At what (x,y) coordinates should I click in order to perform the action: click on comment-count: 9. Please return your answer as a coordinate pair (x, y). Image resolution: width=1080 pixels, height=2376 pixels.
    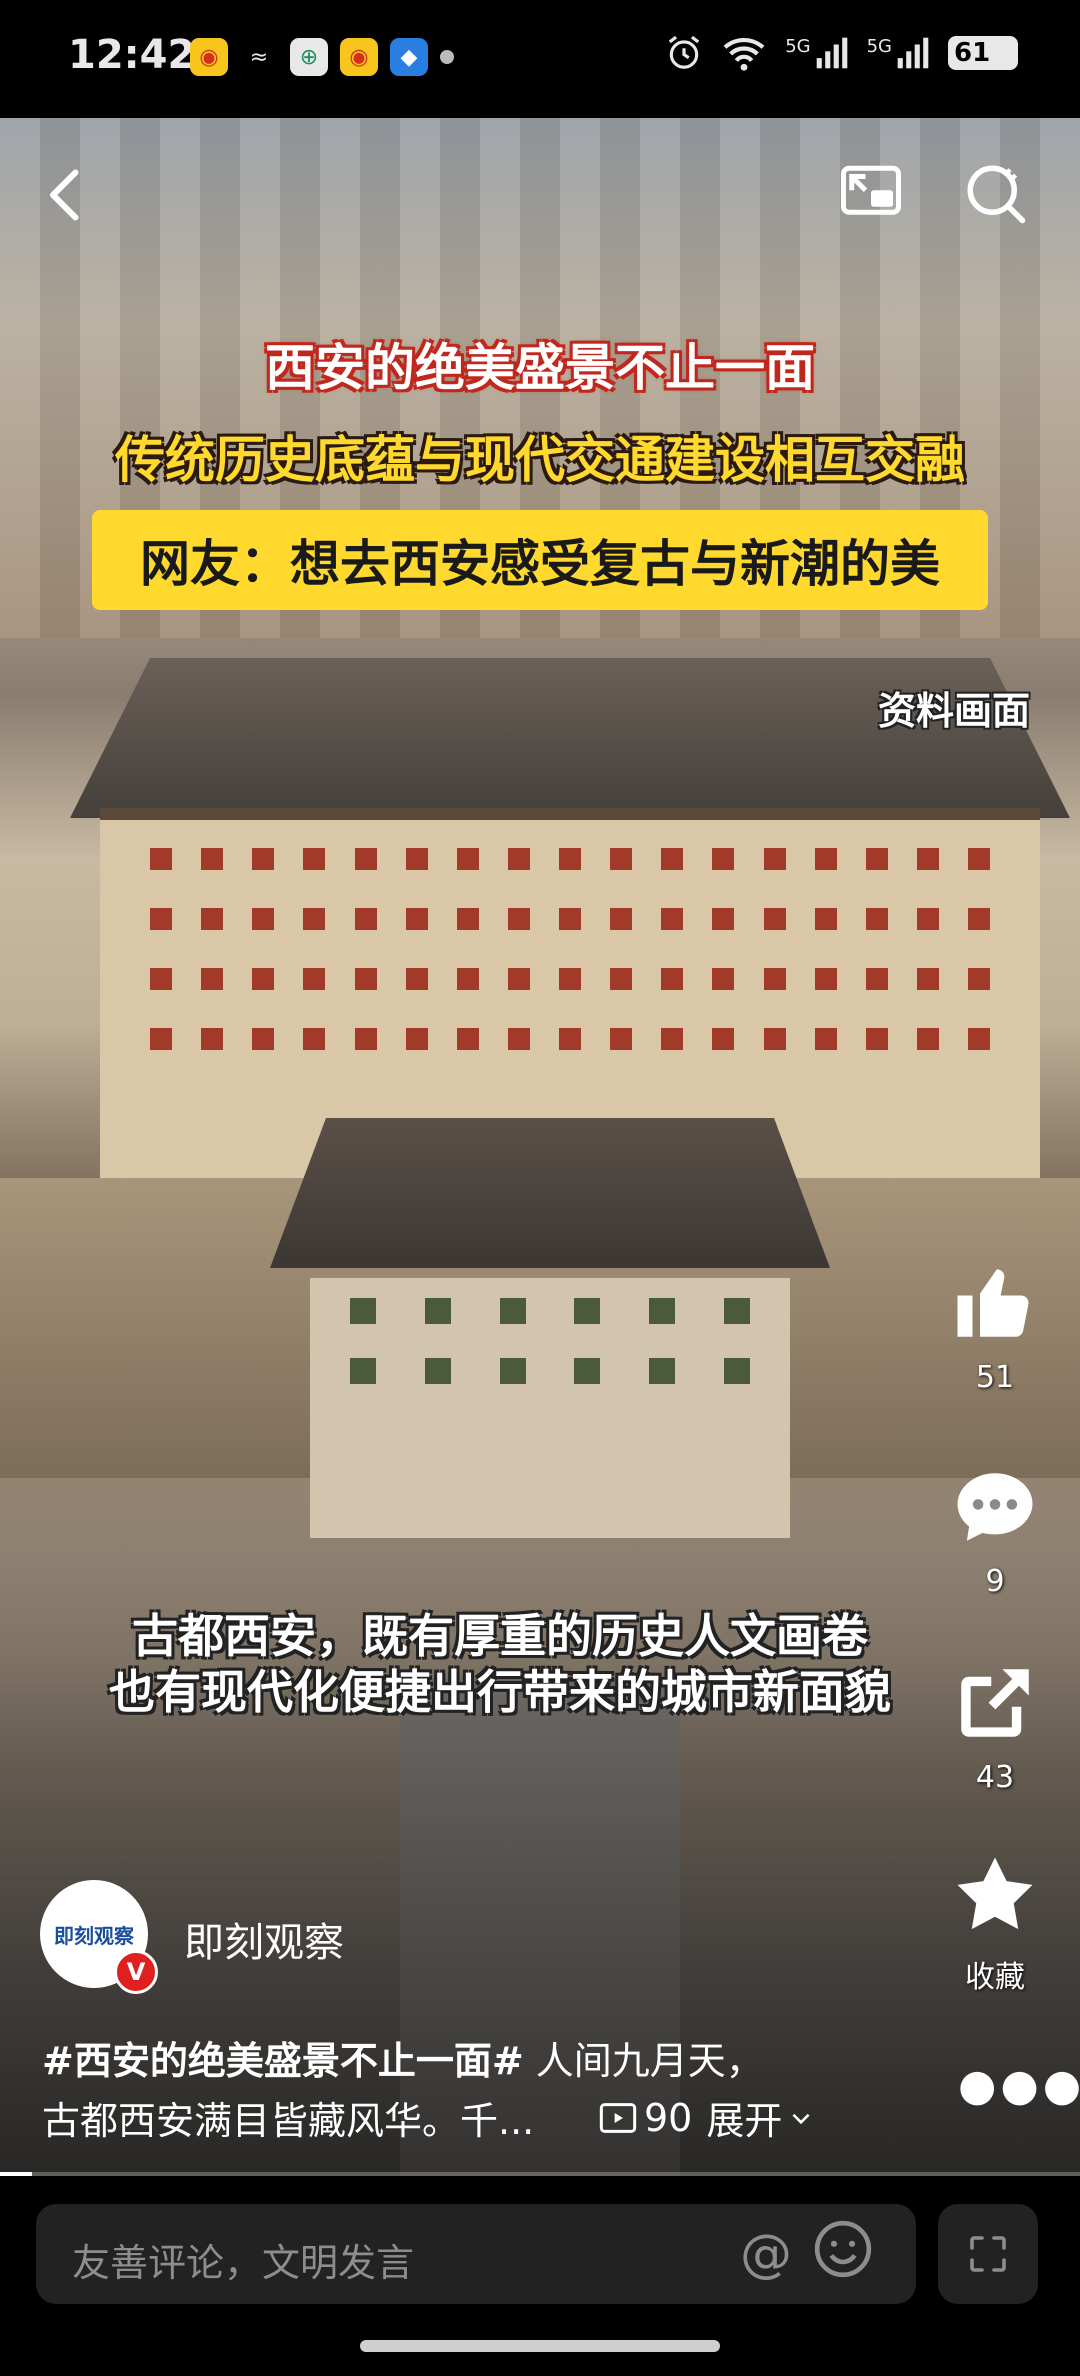
    Looking at the image, I should click on (995, 1581).